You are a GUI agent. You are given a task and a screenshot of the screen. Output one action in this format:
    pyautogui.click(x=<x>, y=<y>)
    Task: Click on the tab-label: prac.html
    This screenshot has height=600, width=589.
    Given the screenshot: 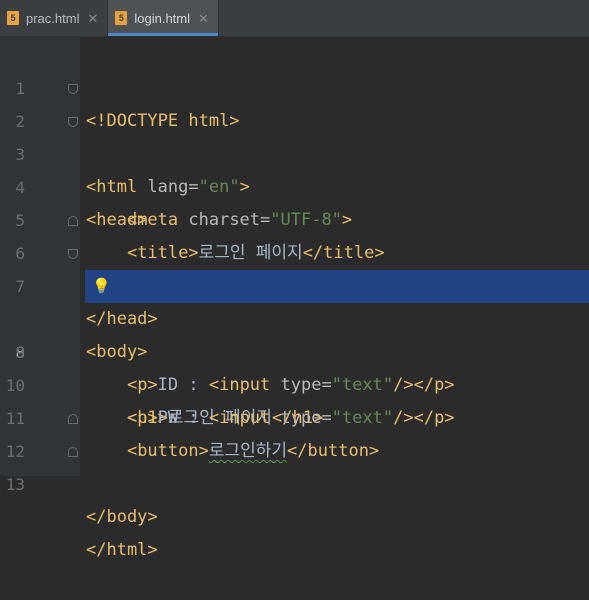 What is the action you would take?
    pyautogui.click(x=53, y=18)
    